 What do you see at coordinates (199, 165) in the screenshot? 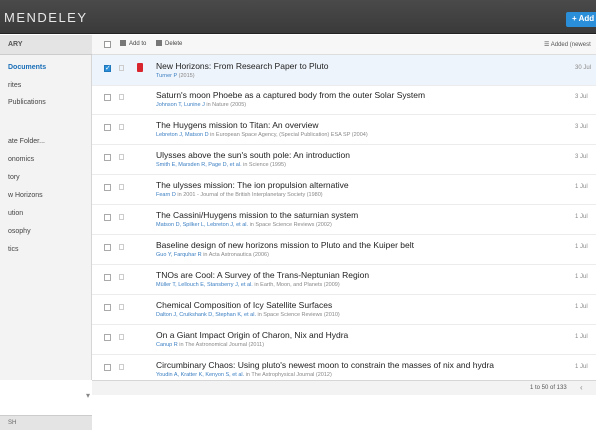
I see `document-authors: Smith E, Marsden R, Page D, et al.` at bounding box center [199, 165].